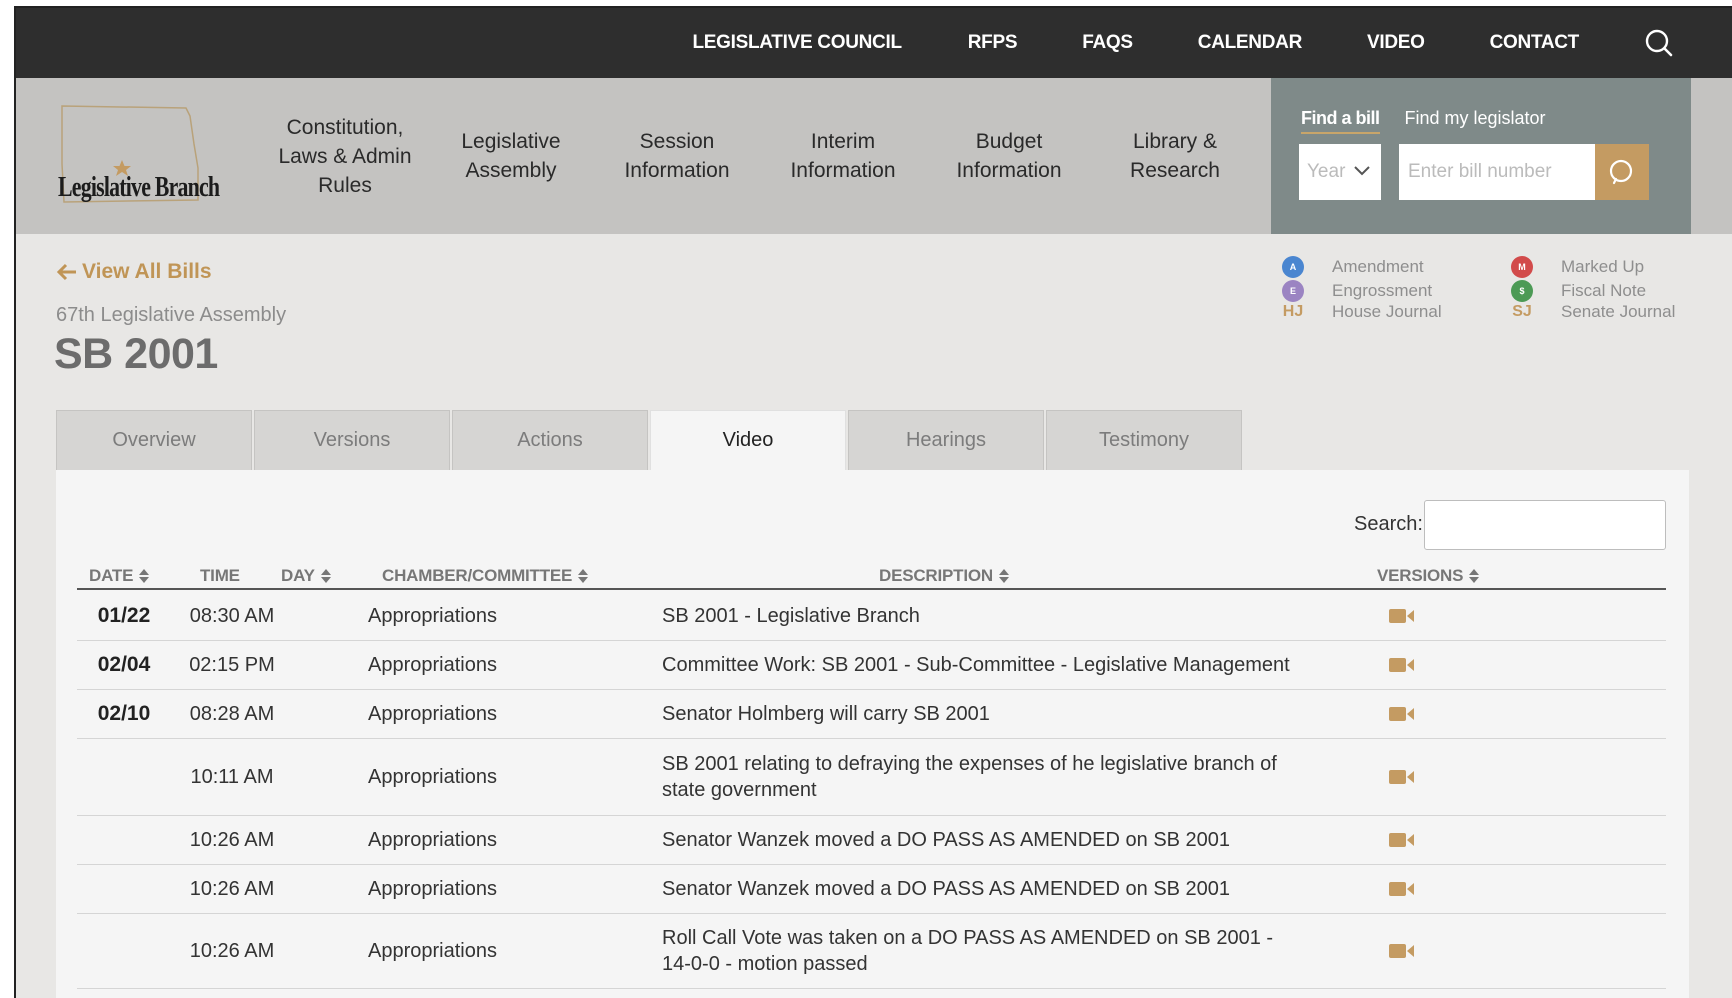 This screenshot has height=998, width=1732. Describe the element at coordinates (1009, 156) in the screenshot. I see `nav-budget-information: Budget Information` at that location.